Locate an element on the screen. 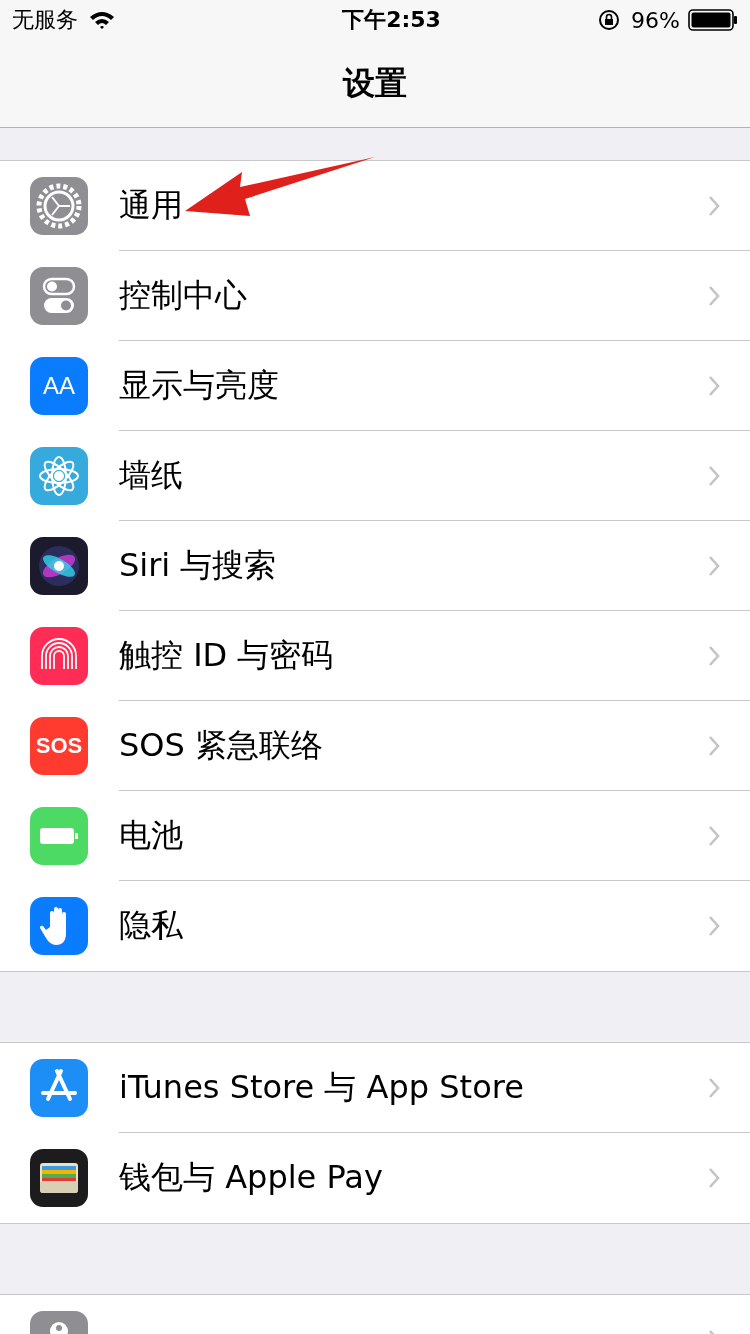 This screenshot has height=1334, width=750. sos-icon: SOS is located at coordinates (59, 746).